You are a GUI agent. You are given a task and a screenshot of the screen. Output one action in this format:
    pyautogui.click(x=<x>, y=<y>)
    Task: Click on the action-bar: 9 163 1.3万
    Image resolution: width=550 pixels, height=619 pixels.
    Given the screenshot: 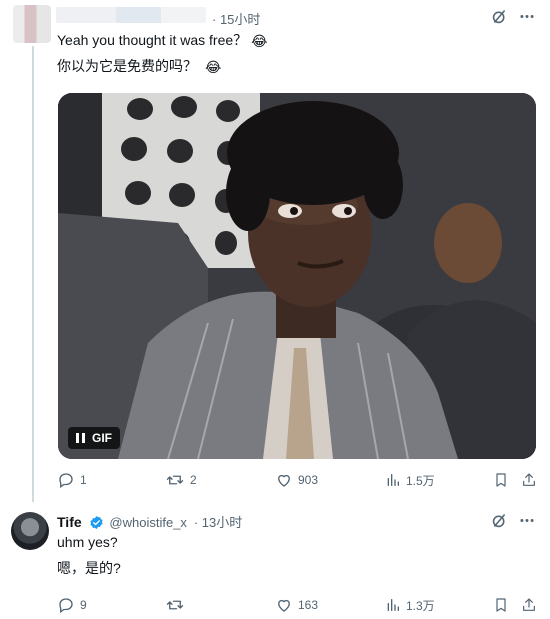 What is the action you would take?
    pyautogui.click(x=297, y=607)
    